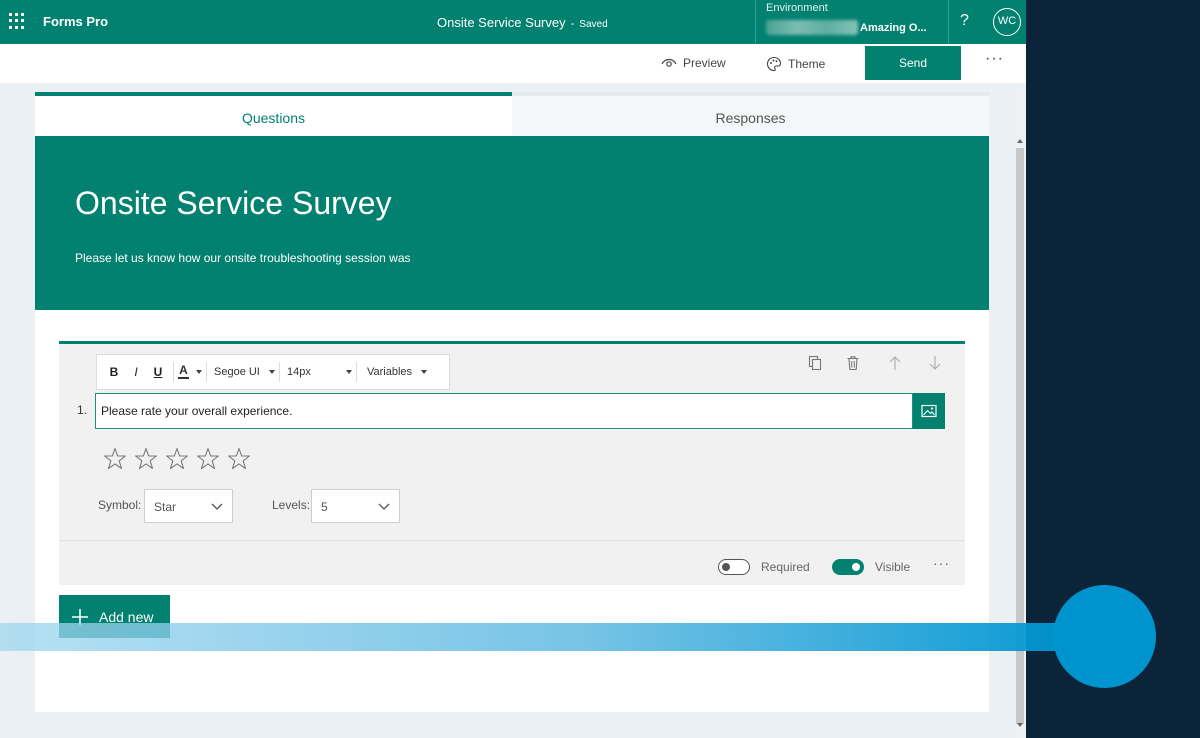  I want to click on required-toggle, so click(734, 567).